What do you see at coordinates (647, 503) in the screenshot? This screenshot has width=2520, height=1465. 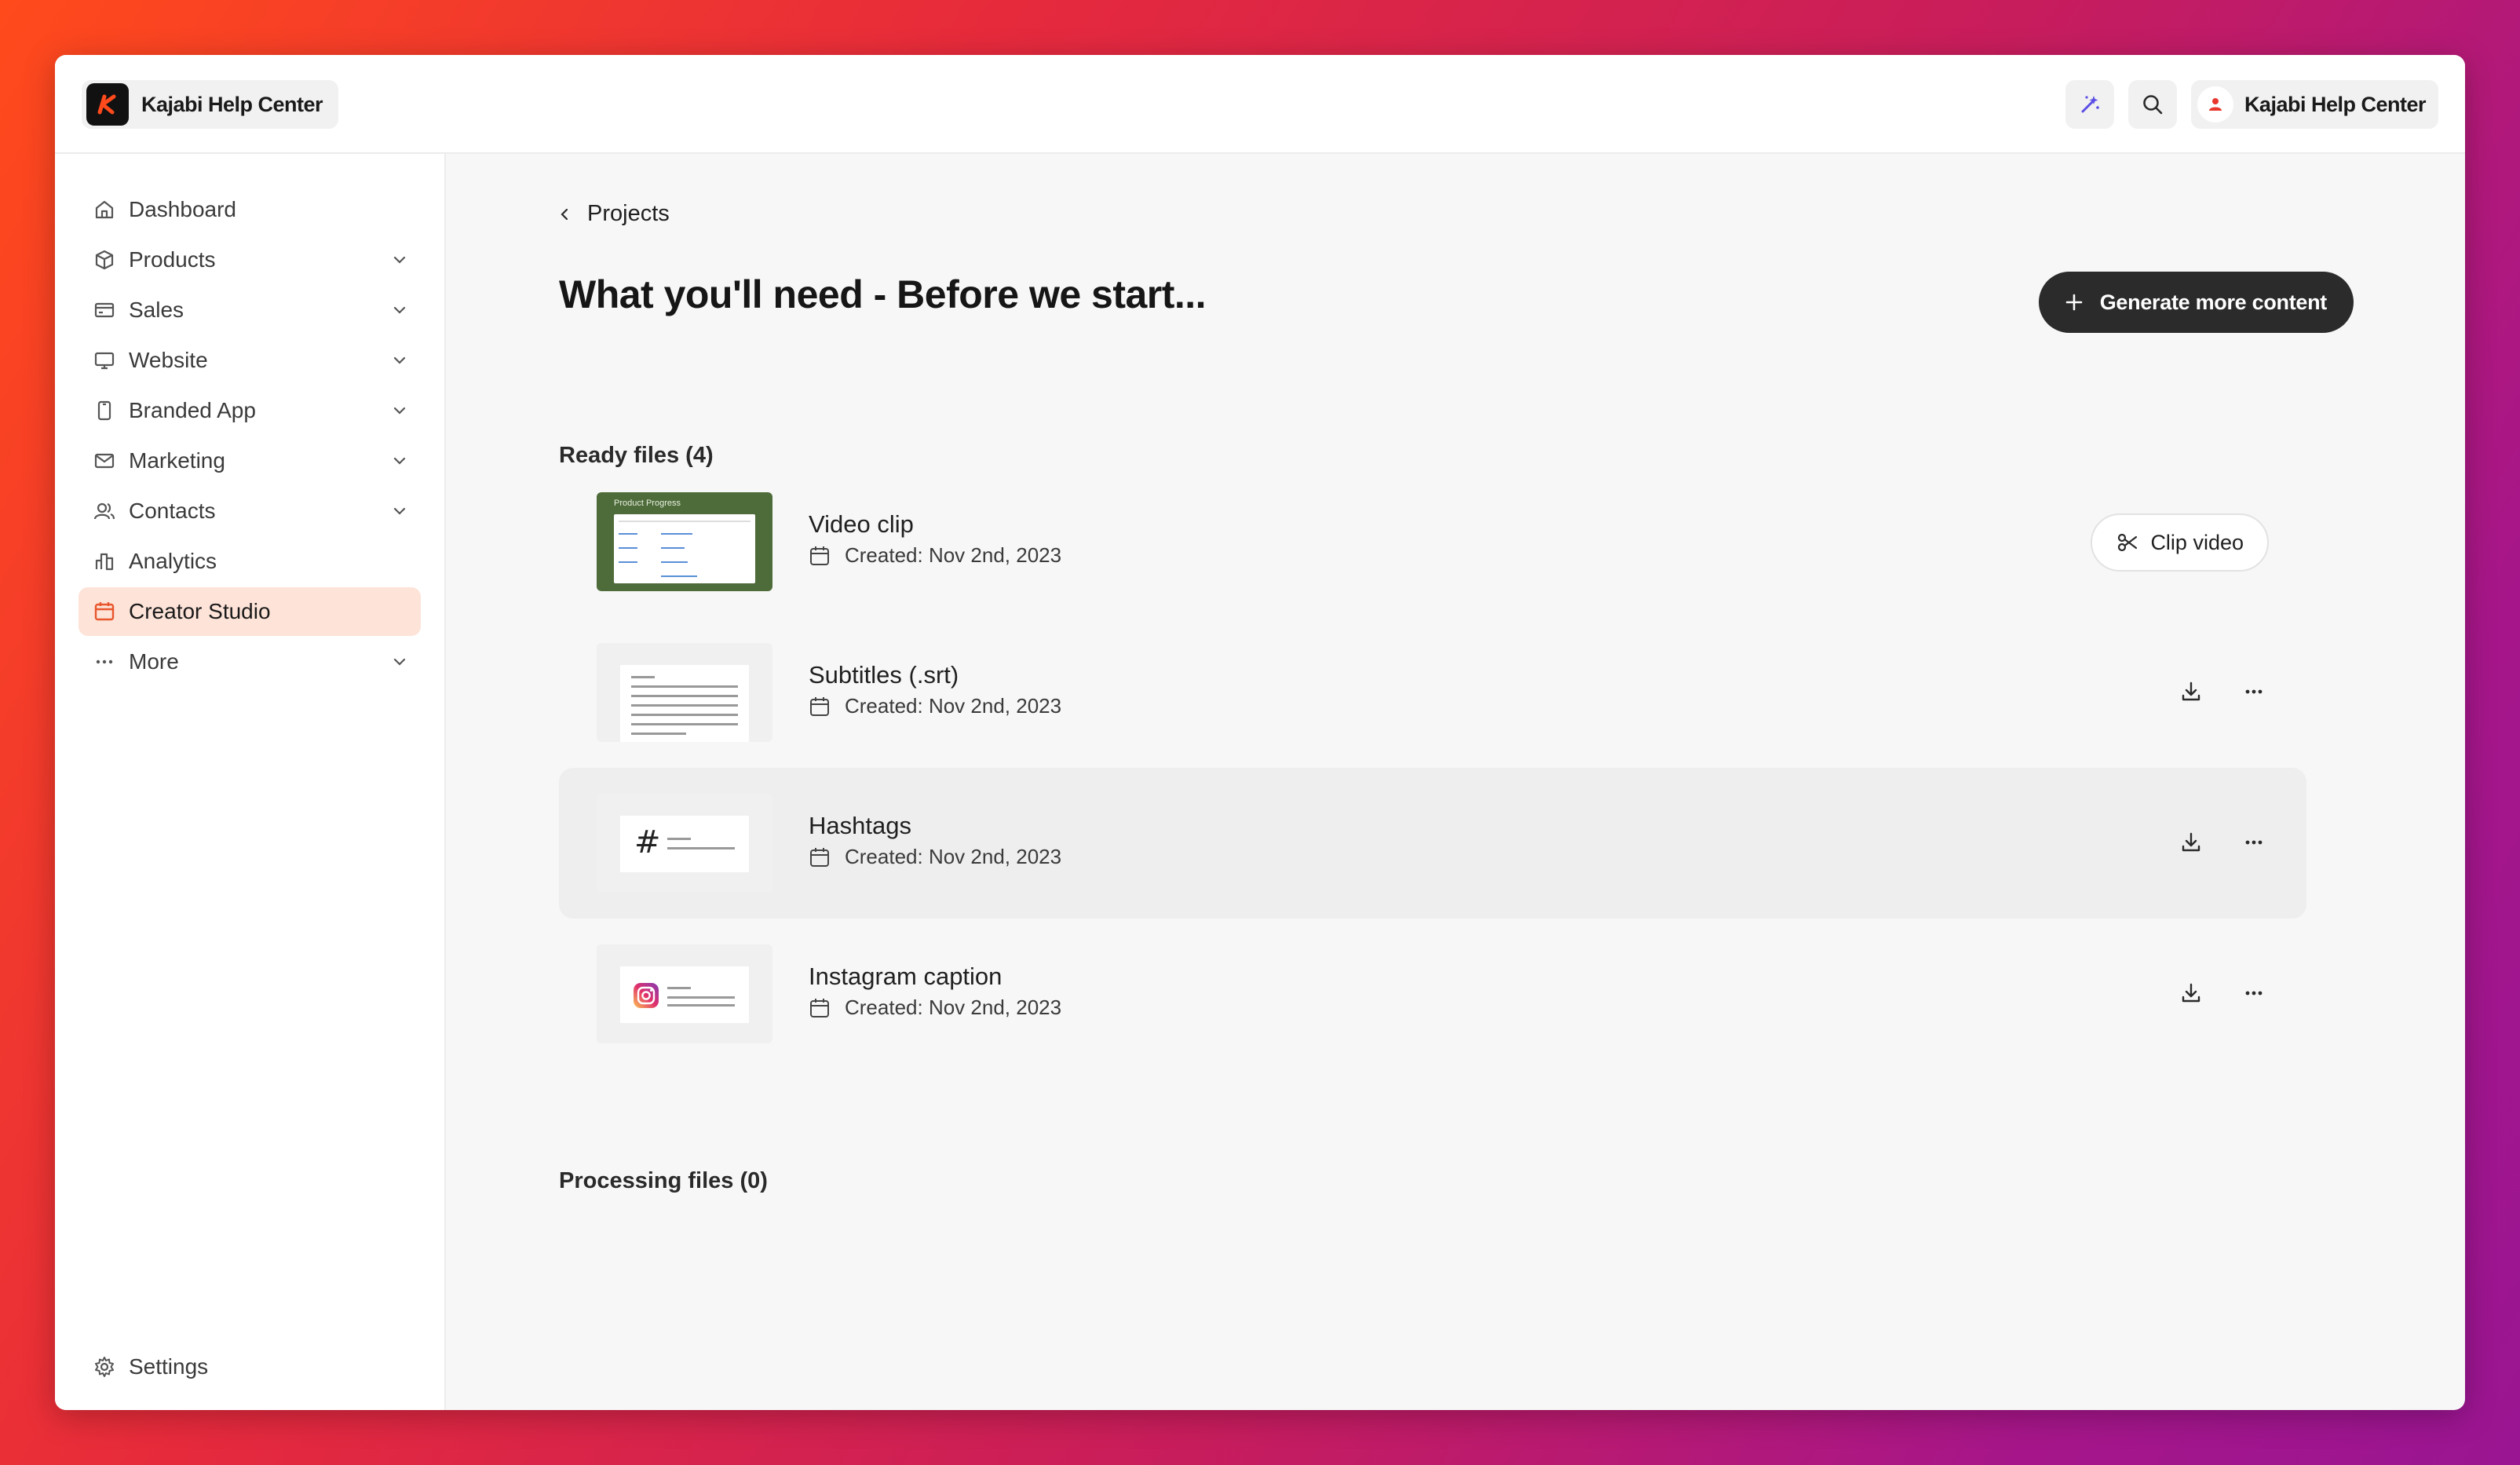 I see `thumbnail-title: Product Progress` at bounding box center [647, 503].